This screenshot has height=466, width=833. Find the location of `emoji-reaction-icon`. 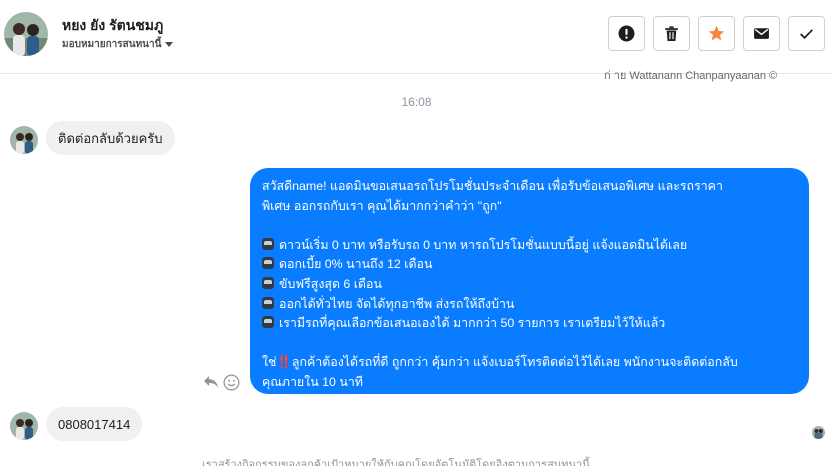

emoji-reaction-icon is located at coordinates (231, 382).